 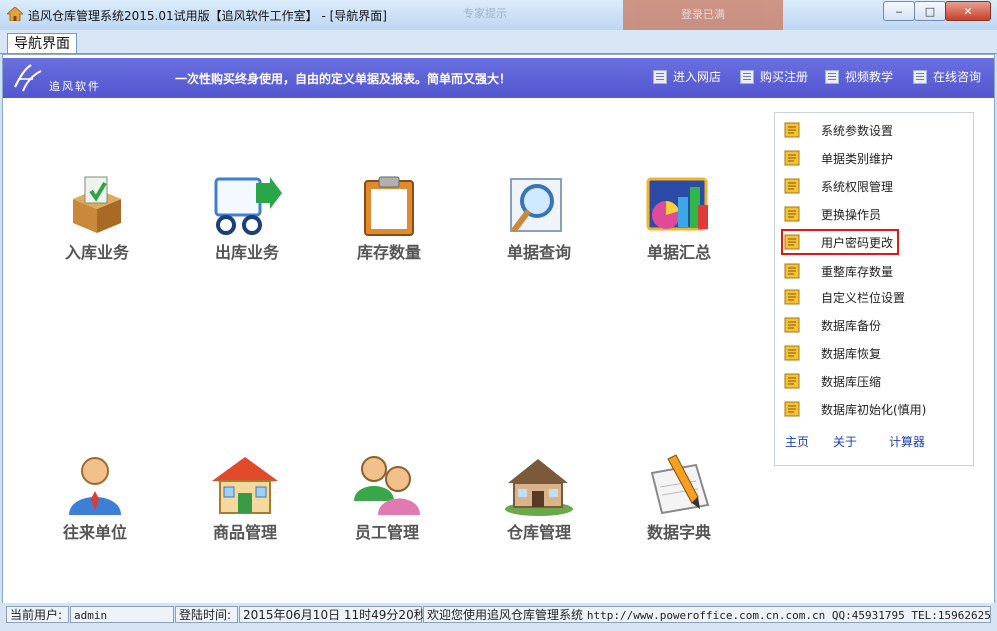 What do you see at coordinates (845, 441) in the screenshot?
I see `link-about: 关于` at bounding box center [845, 441].